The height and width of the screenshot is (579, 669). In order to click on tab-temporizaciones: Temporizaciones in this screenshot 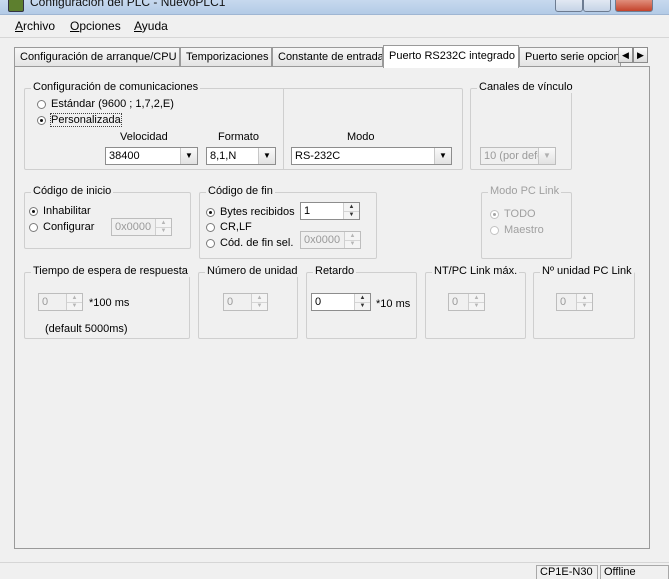, I will do `click(226, 56)`.